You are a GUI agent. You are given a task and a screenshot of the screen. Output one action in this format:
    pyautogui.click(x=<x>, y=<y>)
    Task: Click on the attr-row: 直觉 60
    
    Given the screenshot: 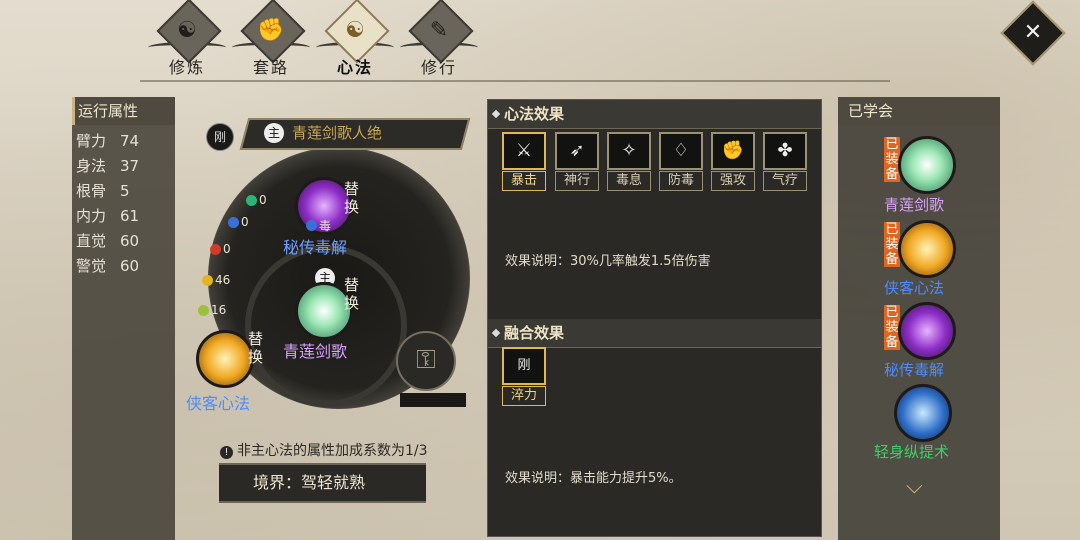 What is the action you would take?
    pyautogui.click(x=123, y=241)
    